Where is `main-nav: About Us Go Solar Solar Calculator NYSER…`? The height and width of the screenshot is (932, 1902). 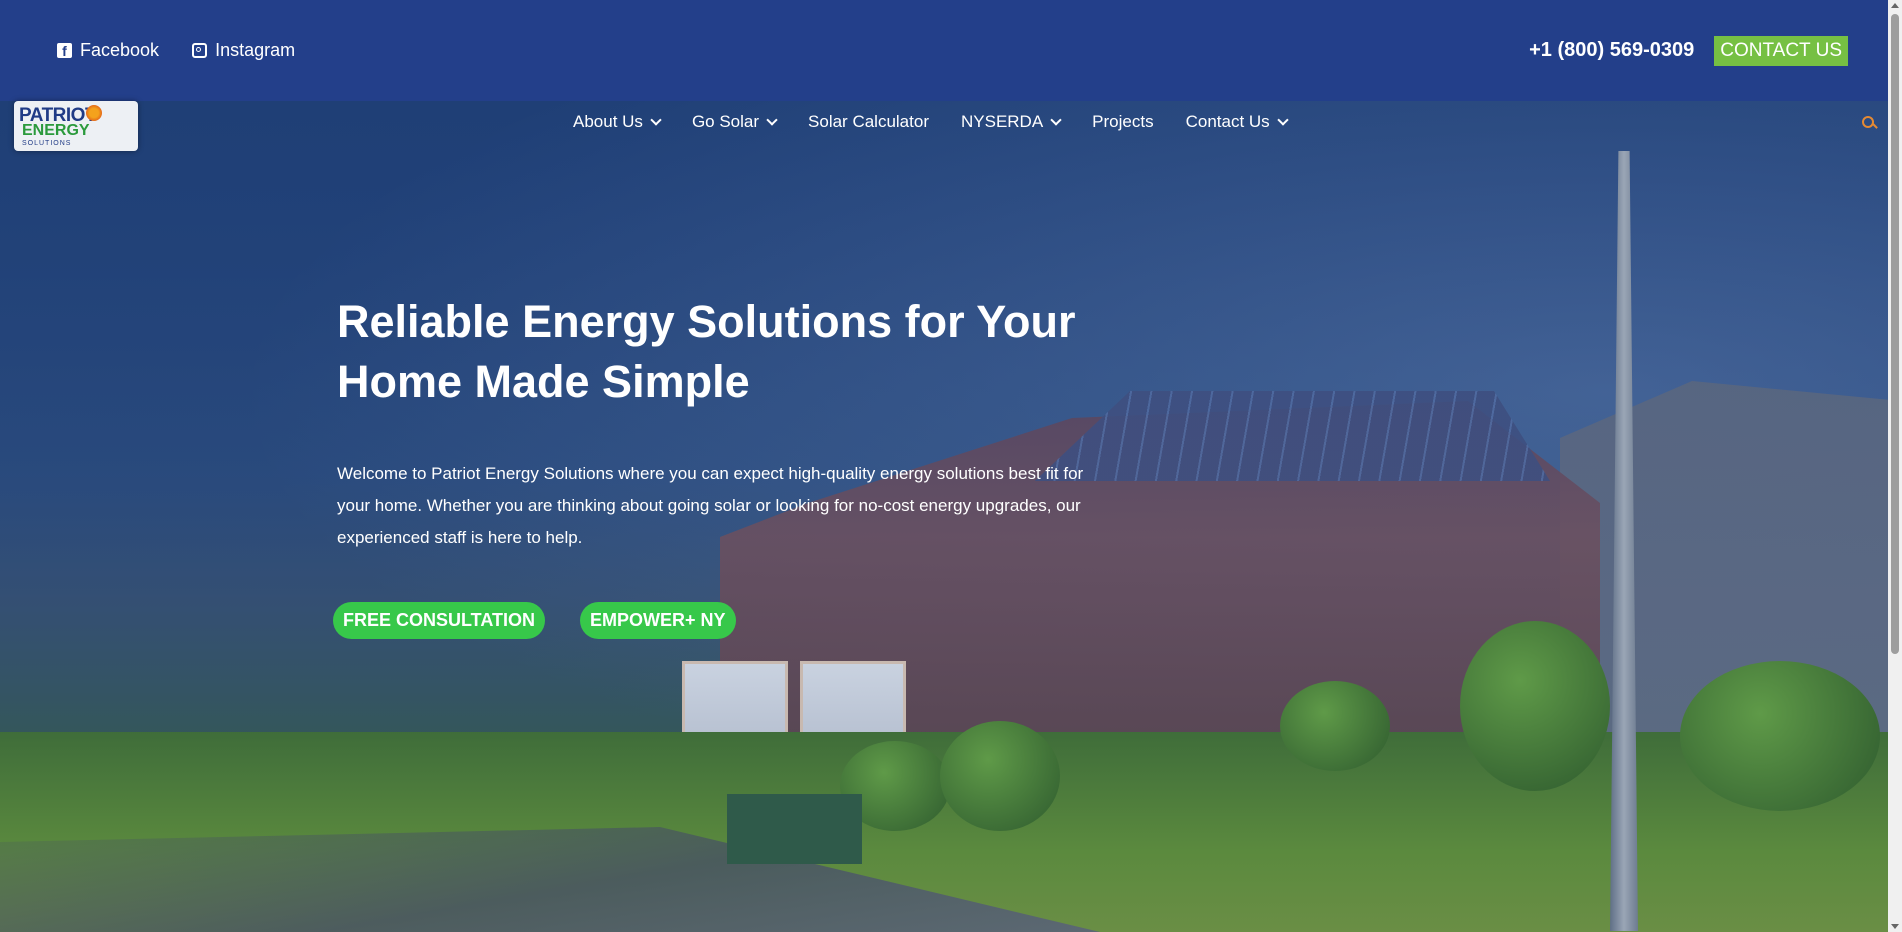 main-nav: About Us Go Solar Solar Calculator NYSER… is located at coordinates (931, 122).